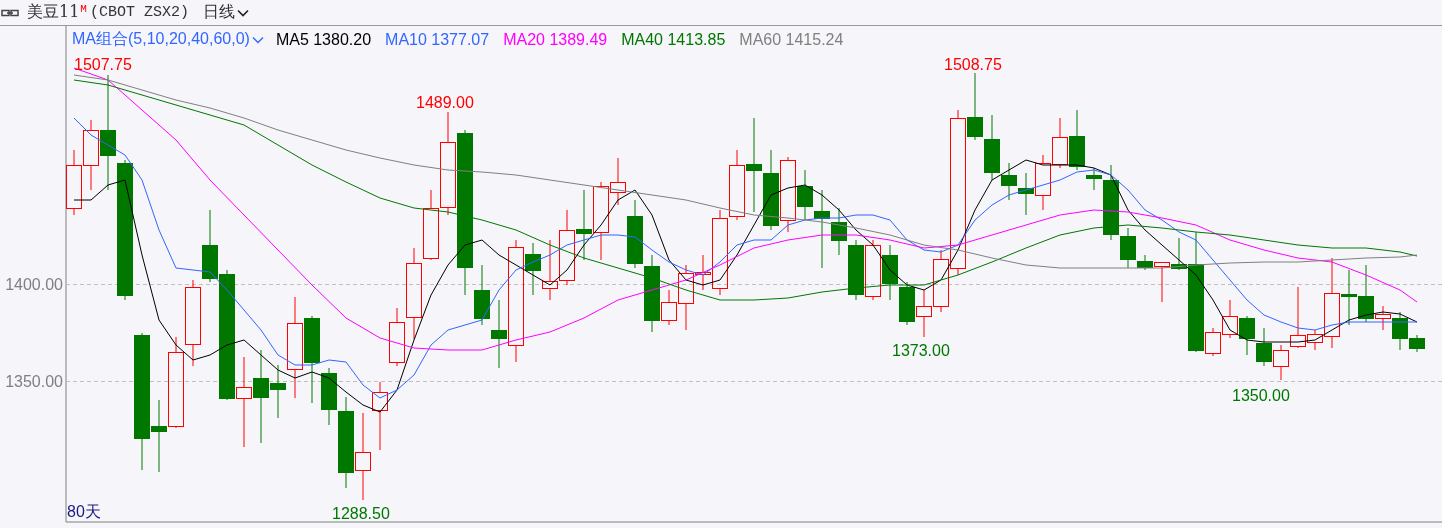 Image resolution: width=1442 pixels, height=528 pixels. I want to click on average-reading: MA40 1413.85, so click(673, 39).